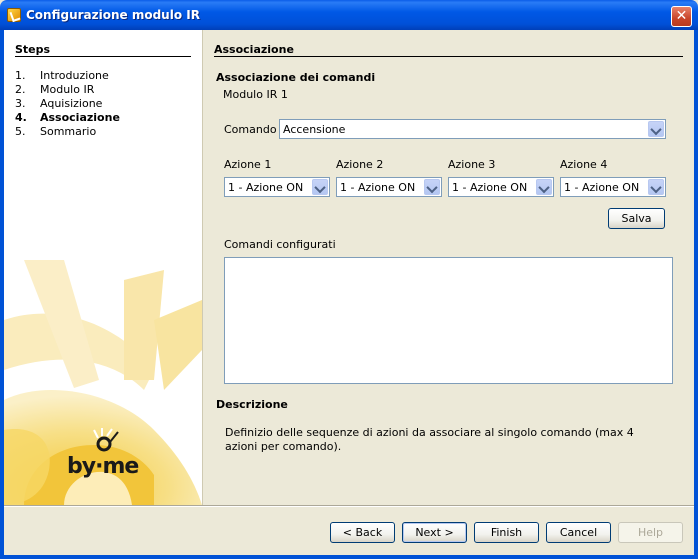 The height and width of the screenshot is (559, 698). What do you see at coordinates (55, 89) in the screenshot?
I see `step-item: 2. Modulo IR` at bounding box center [55, 89].